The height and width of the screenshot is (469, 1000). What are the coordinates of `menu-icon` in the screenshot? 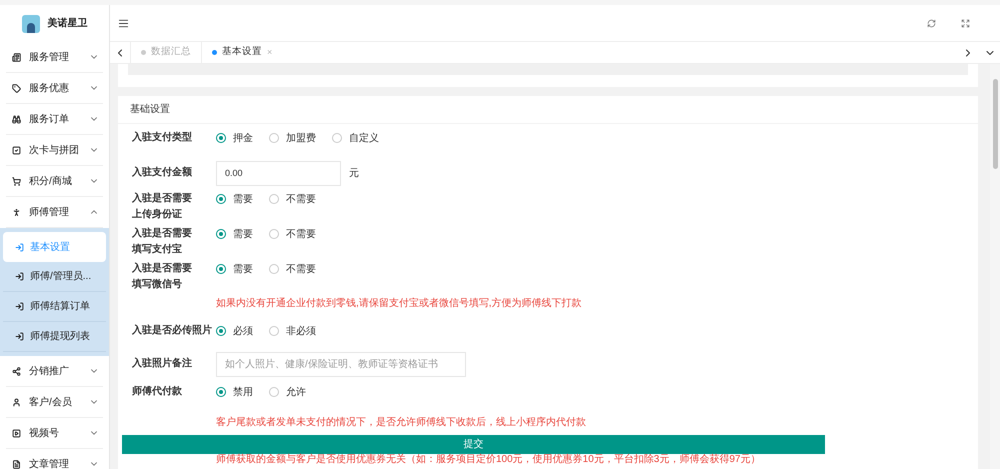 It's located at (123, 23).